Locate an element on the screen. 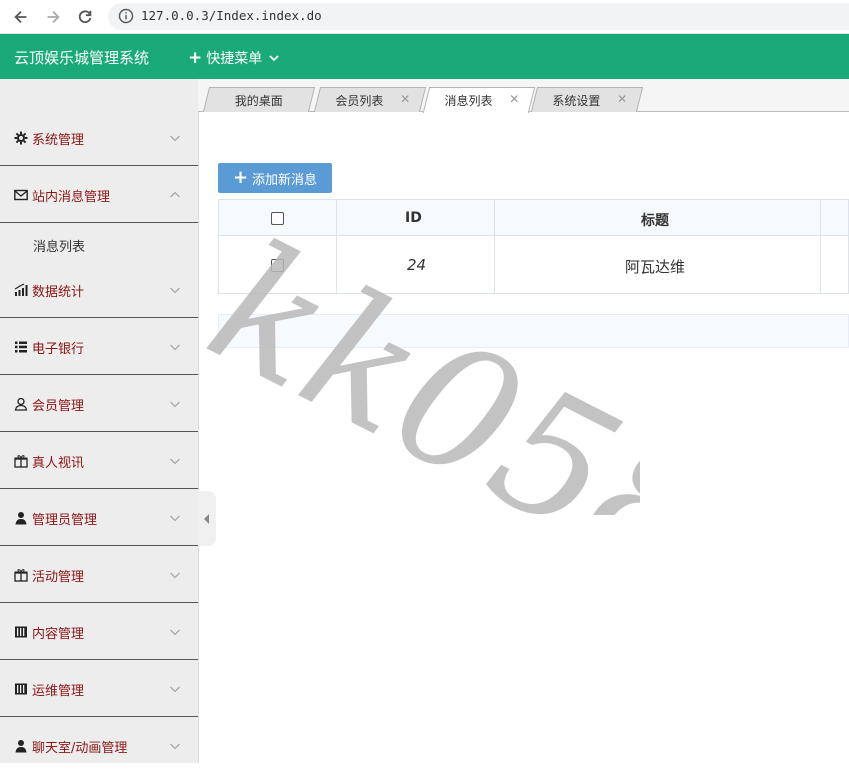 The height and width of the screenshot is (774, 849). sidebar-item-label: 运维管理 is located at coordinates (58, 691).